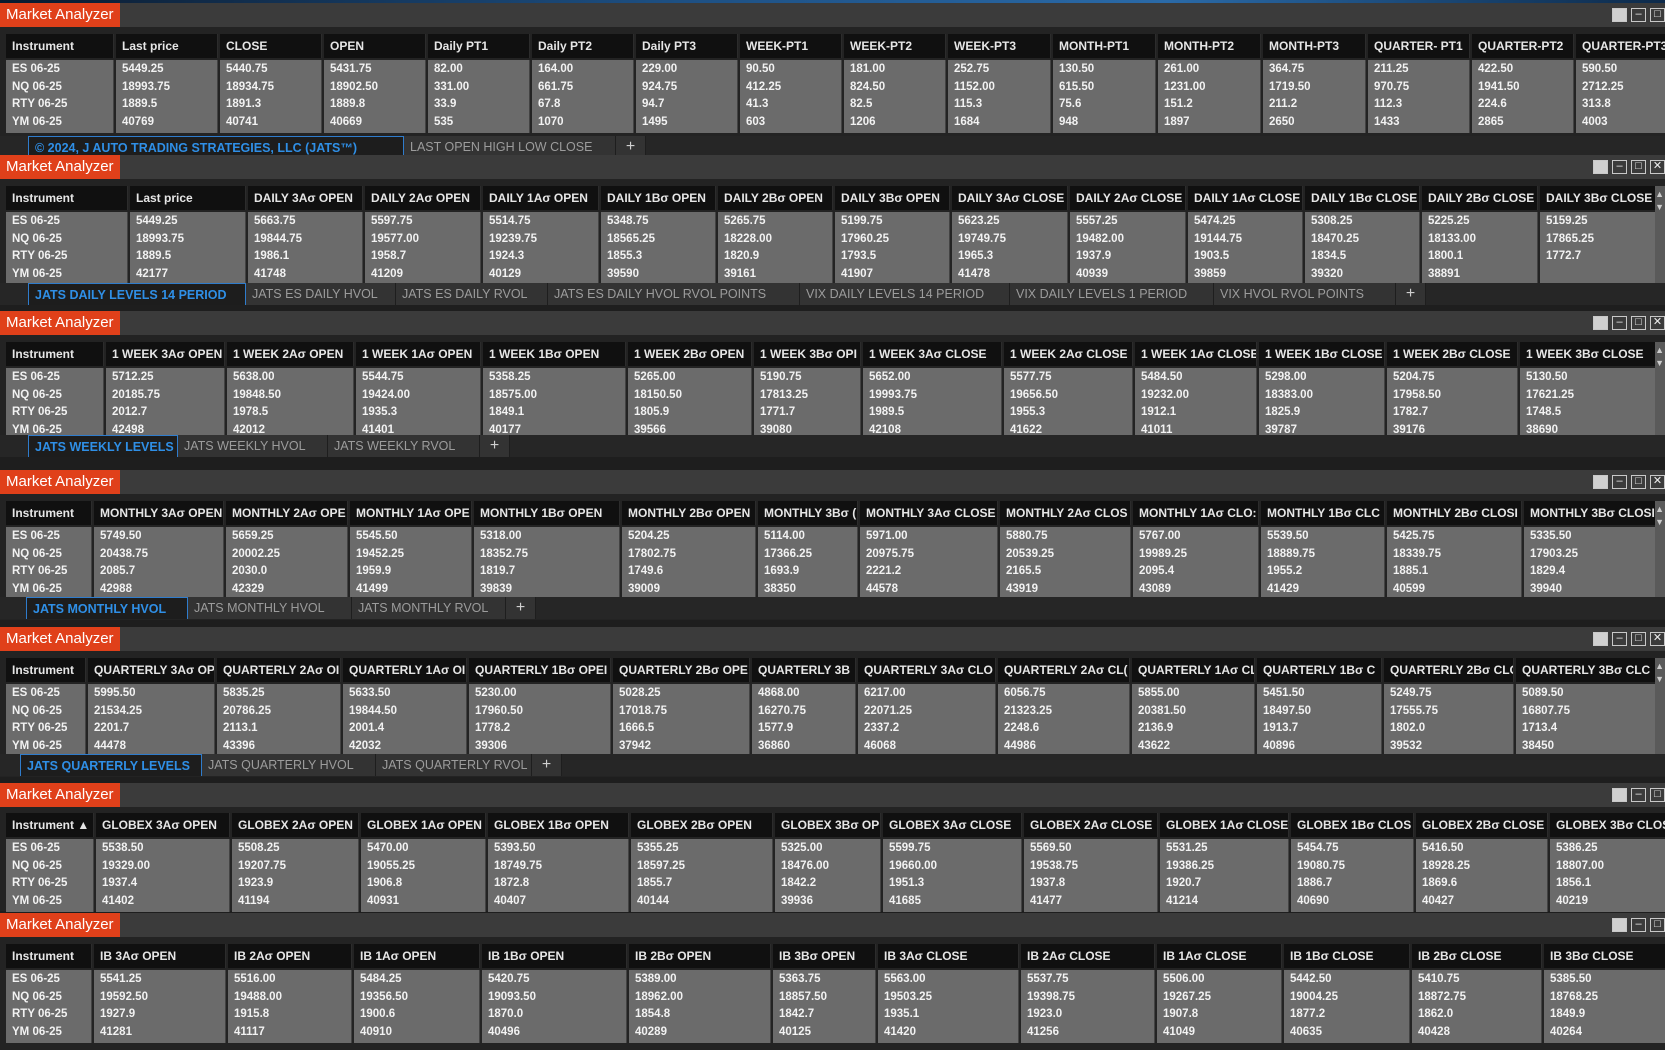 The image size is (1665, 1050). What do you see at coordinates (952, 849) in the screenshot?
I see `value-cell: 5599.75` at bounding box center [952, 849].